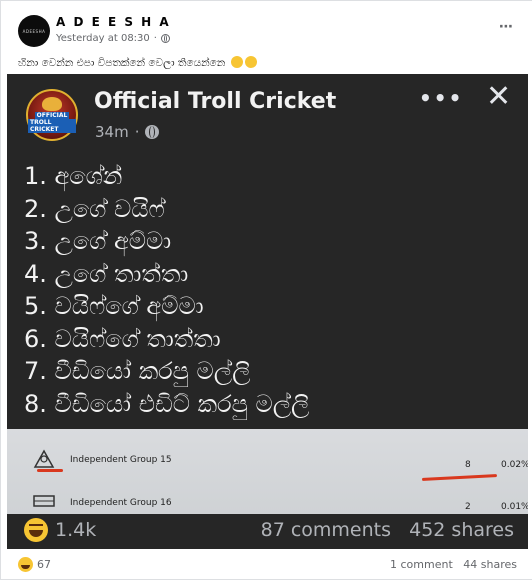  Describe the element at coordinates (52, 126) in the screenshot. I see `logo-text-line: TROLL CRICKET` at that location.